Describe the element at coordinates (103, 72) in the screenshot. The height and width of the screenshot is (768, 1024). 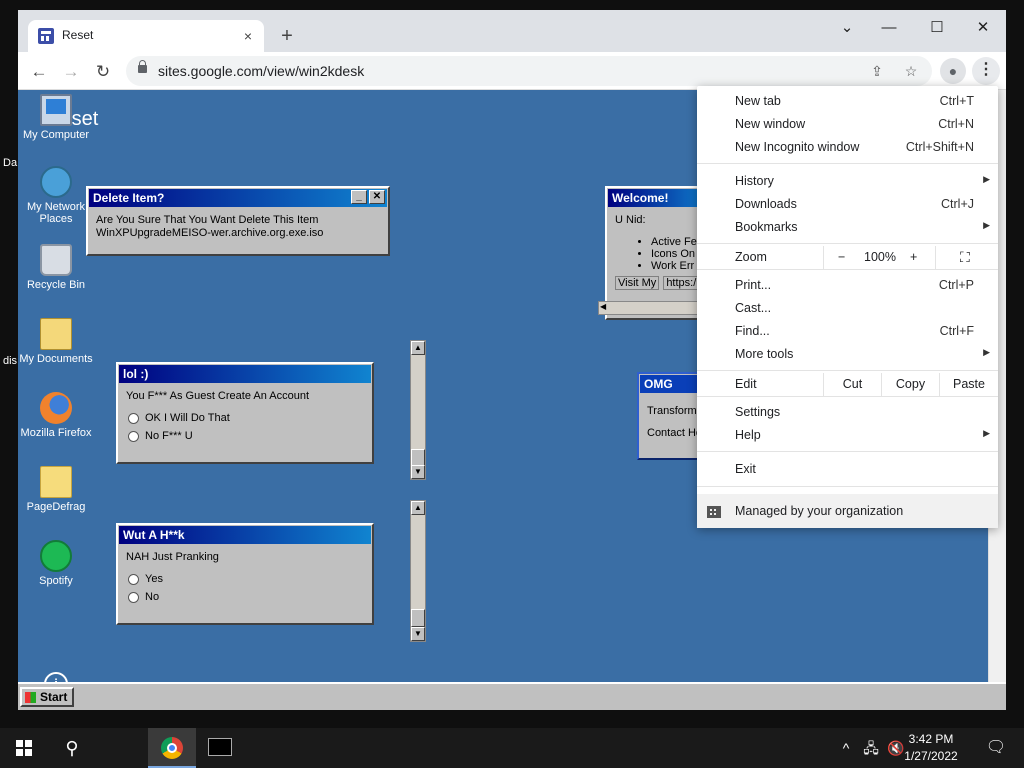
I see `reload-button: ↻` at that location.